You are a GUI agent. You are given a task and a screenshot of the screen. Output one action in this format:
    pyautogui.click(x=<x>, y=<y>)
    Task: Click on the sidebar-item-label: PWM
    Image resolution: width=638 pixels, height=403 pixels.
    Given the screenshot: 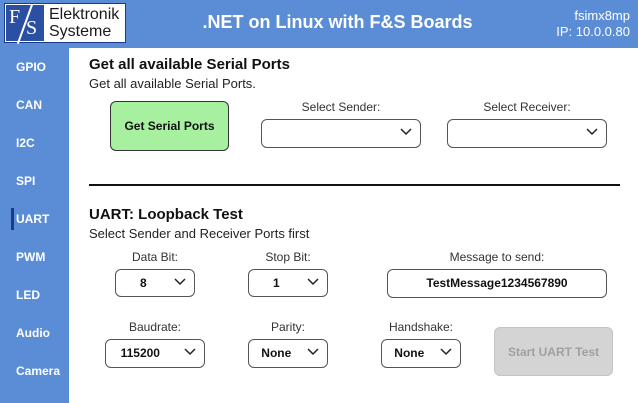 What is the action you would take?
    pyautogui.click(x=31, y=257)
    